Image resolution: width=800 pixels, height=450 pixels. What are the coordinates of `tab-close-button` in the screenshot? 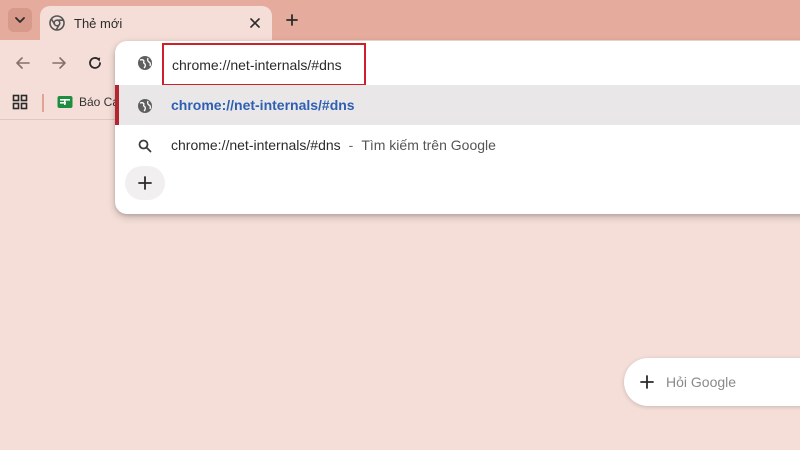 It's located at (255, 23).